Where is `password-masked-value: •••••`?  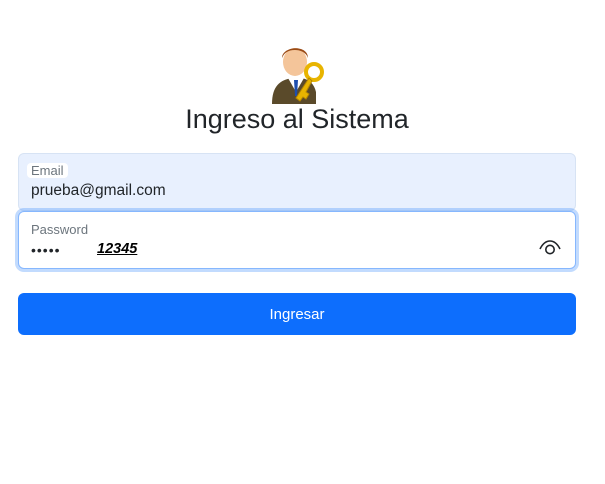
password-masked-value: ••••• is located at coordinates (46, 250).